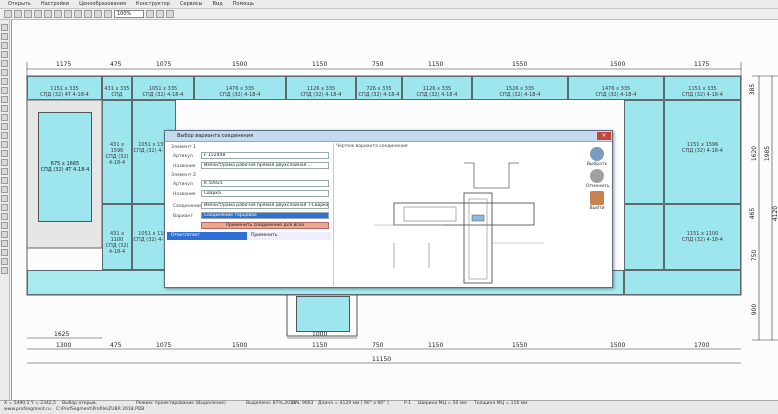 This screenshot has width=778, height=414. Describe the element at coordinates (117, 237) in the screenshot. I see `glass-pane: 431 x 1100 СПД (32) 4-18-4` at that location.